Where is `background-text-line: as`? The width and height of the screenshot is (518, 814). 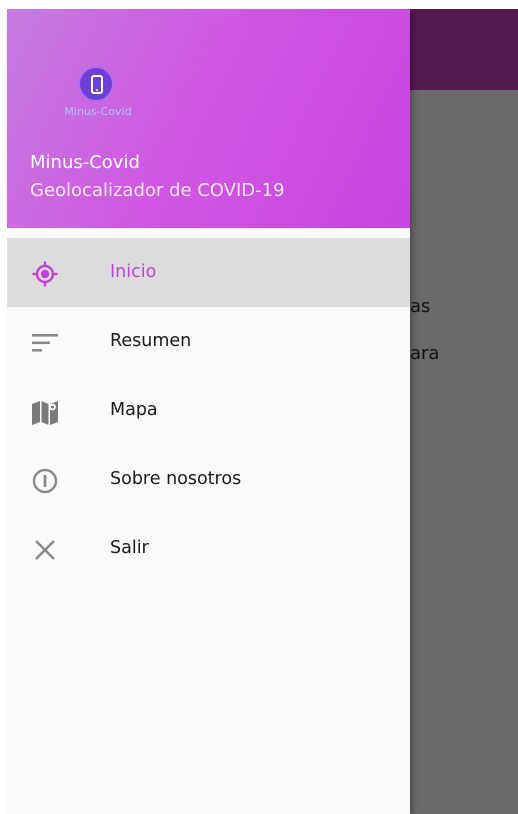
background-text-line: as is located at coordinates (420, 306).